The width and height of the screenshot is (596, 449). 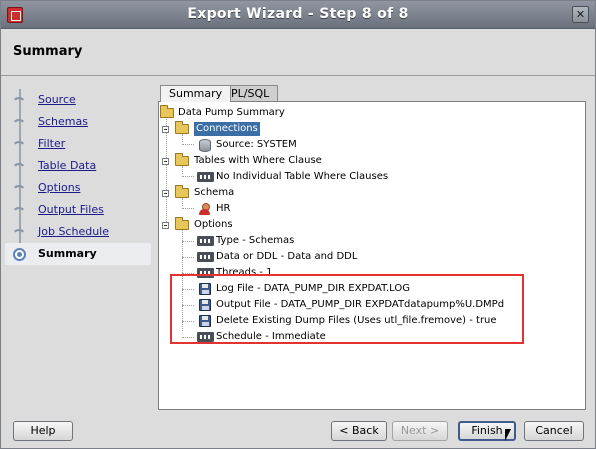 I want to click on step-label-schemas: Schemas, so click(x=63, y=121).